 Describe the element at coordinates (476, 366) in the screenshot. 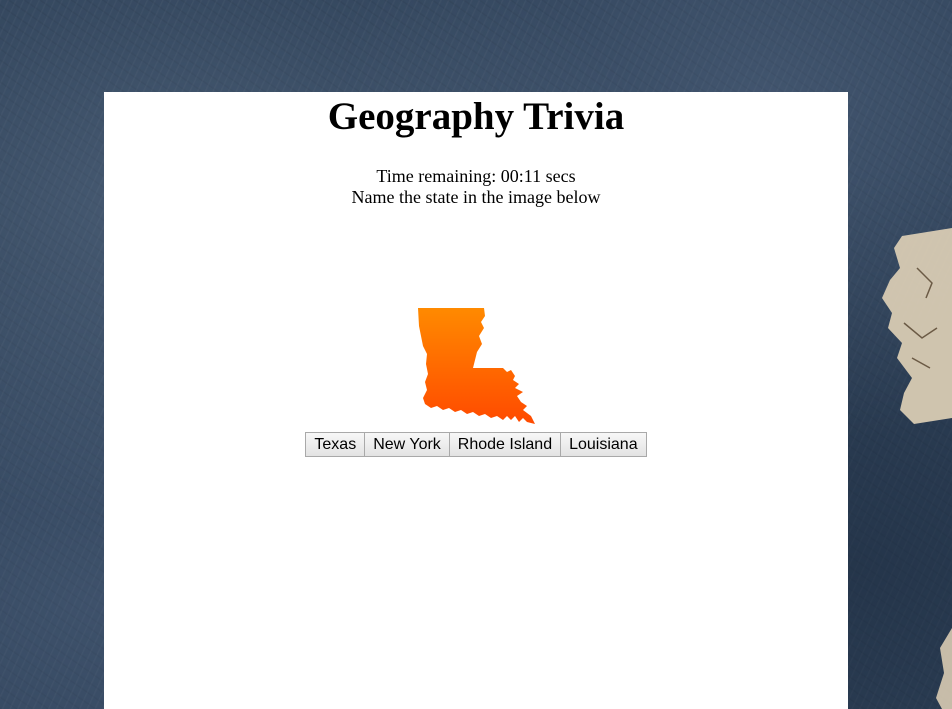

I see `louisiana-state-outline-icon` at that location.